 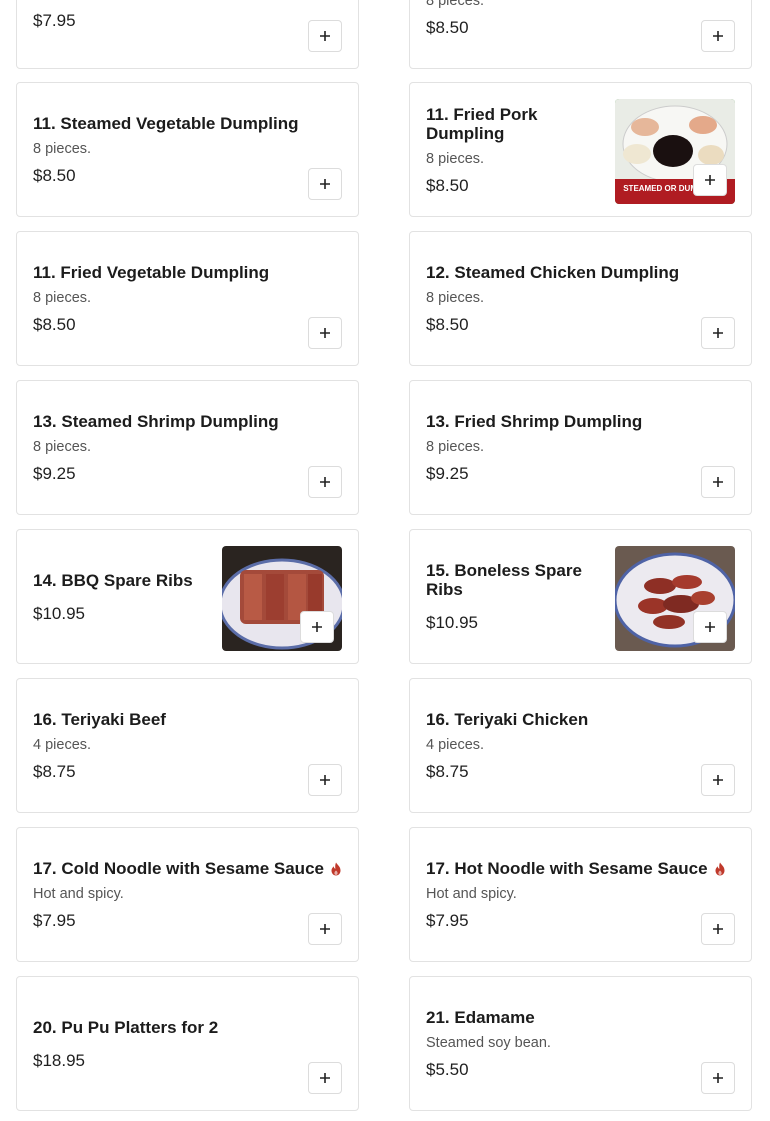 What do you see at coordinates (482, 123) in the screenshot?
I see `menu-item-title: 11. Fried Pork Dumpling` at bounding box center [482, 123].